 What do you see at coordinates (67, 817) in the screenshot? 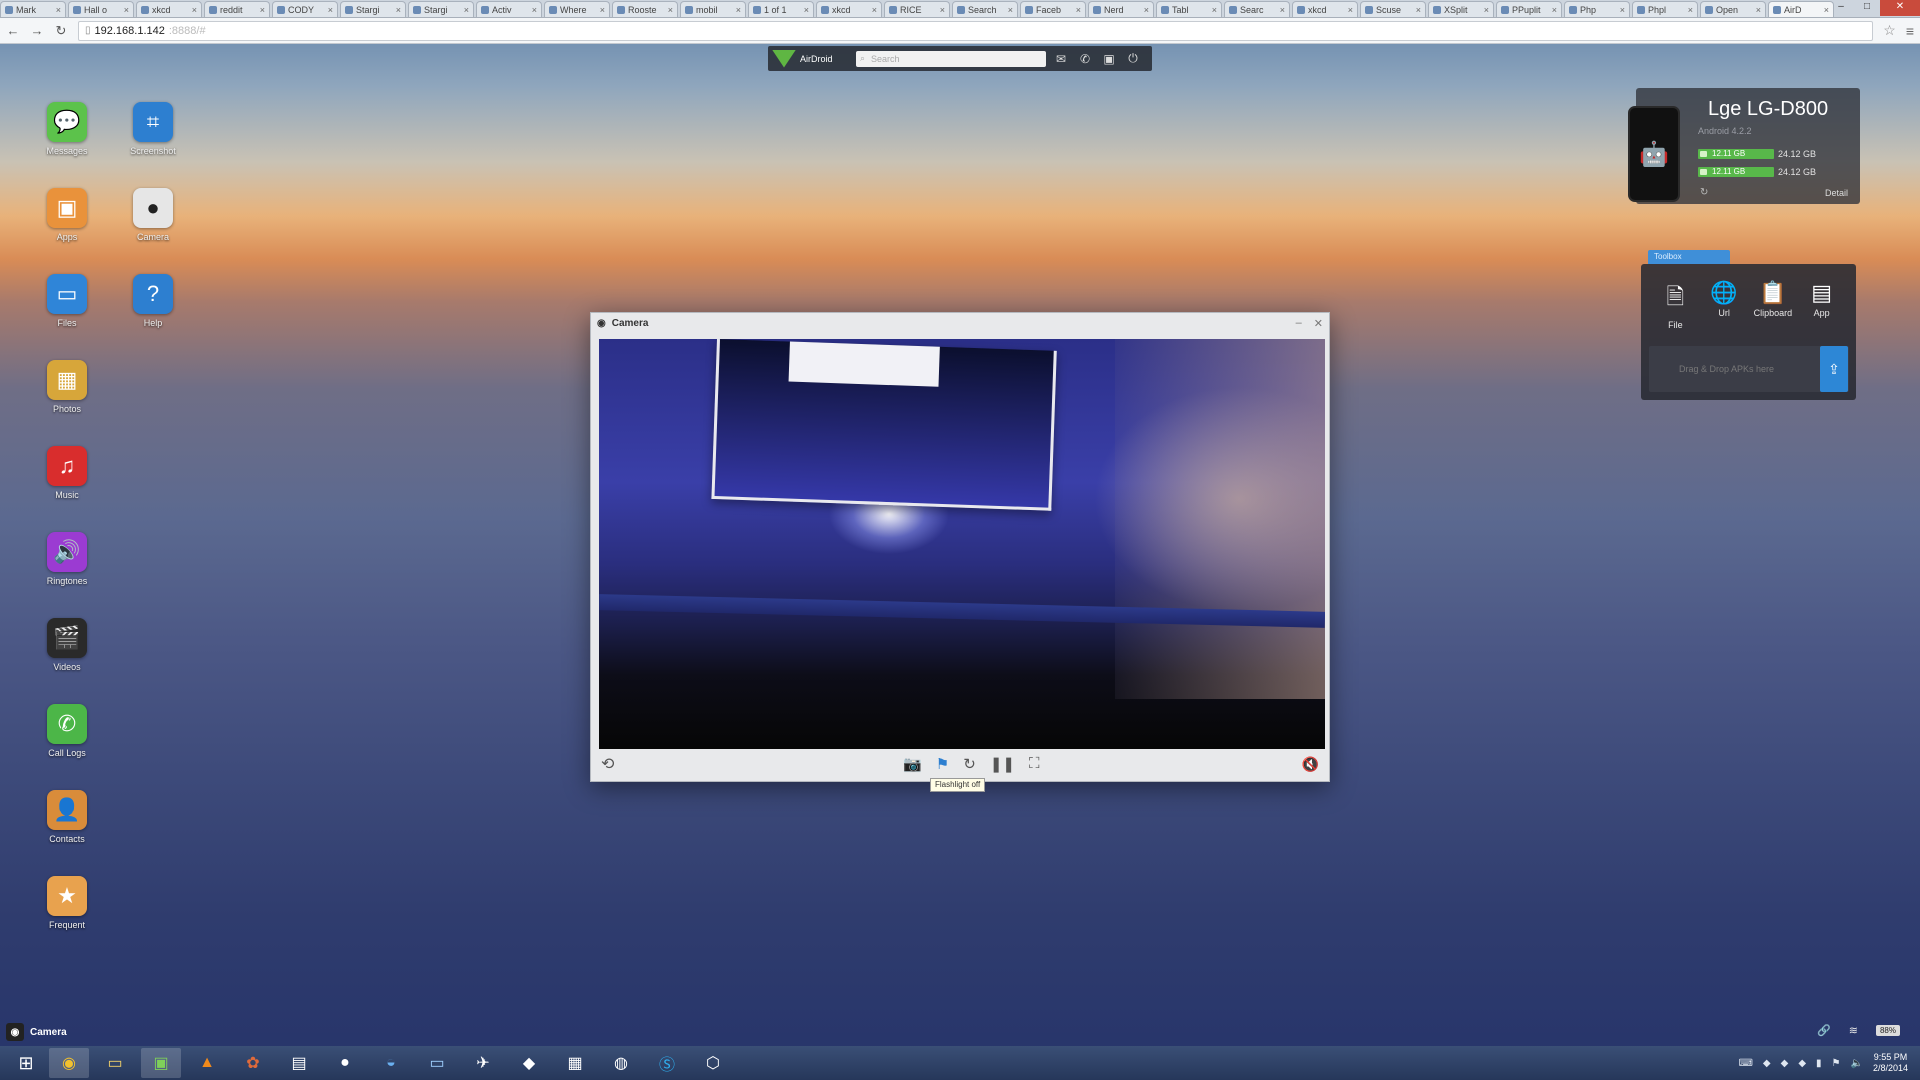
I see `desktop-icon-contacts: 👤 Contacts` at bounding box center [67, 817].